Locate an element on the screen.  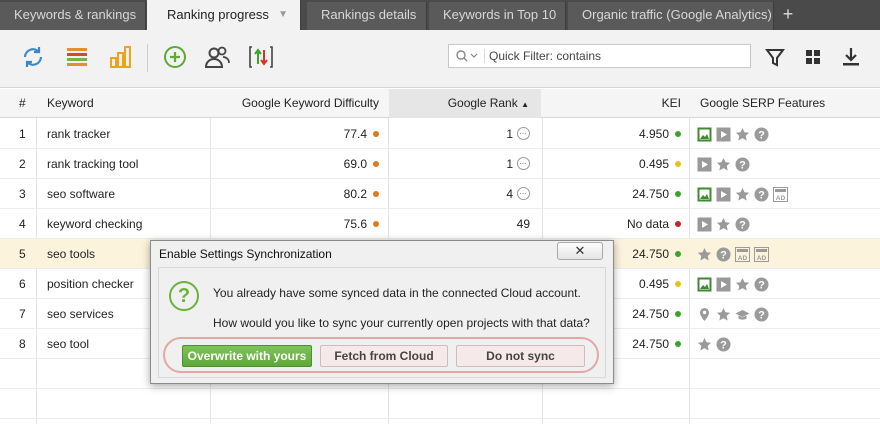
add-tab-button: + is located at coordinates (788, 15).